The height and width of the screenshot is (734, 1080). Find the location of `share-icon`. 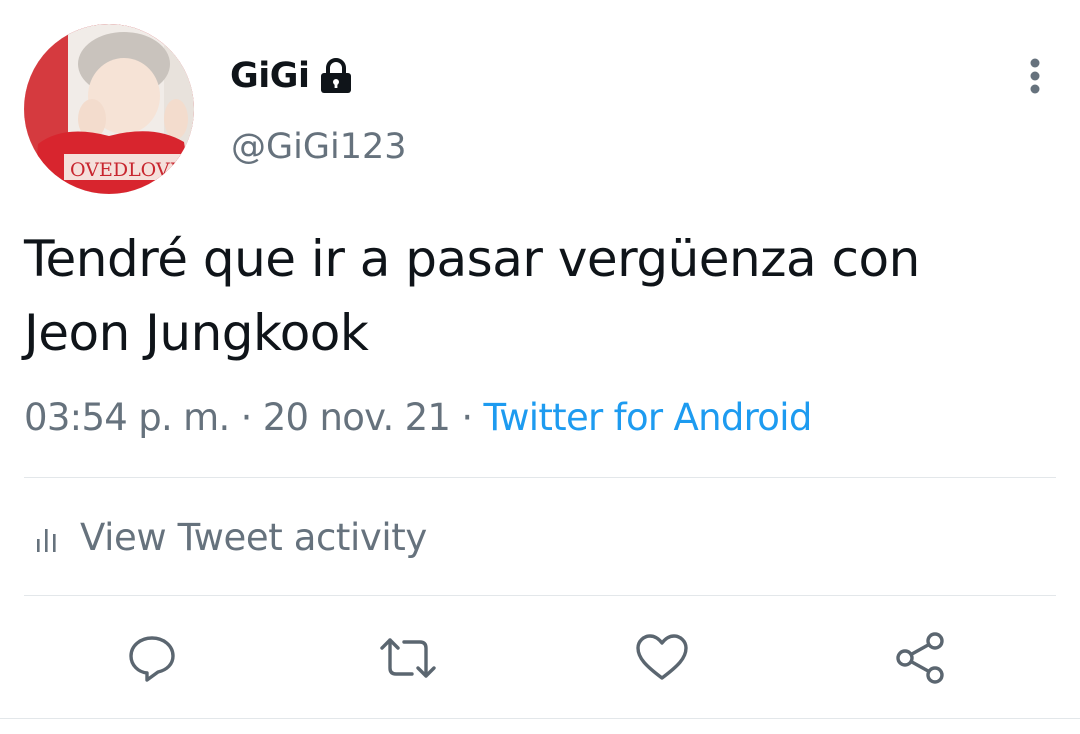

share-icon is located at coordinates (920, 658).